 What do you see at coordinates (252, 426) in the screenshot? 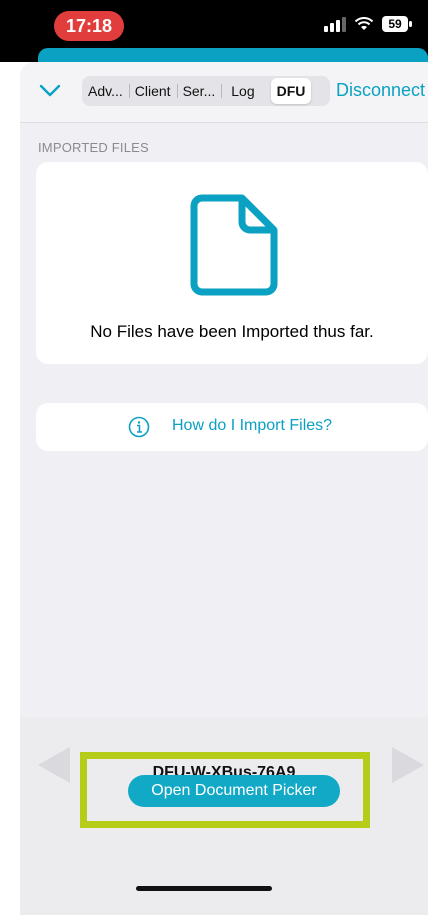
I see `how-to-import-link: How do I Import Files?` at bounding box center [252, 426].